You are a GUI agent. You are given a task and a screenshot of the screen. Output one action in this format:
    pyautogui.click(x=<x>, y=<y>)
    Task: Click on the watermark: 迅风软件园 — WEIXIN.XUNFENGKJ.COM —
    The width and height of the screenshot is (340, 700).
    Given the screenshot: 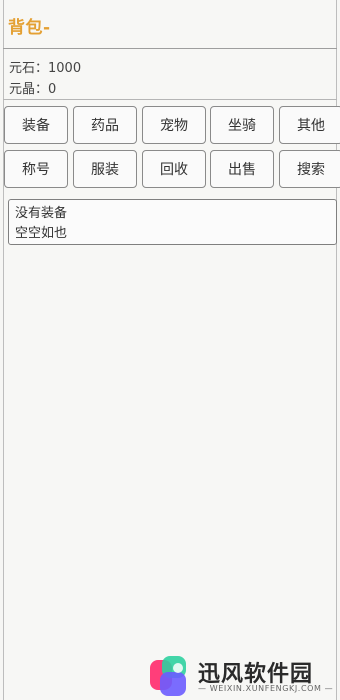 What is the action you would take?
    pyautogui.click(x=243, y=676)
    